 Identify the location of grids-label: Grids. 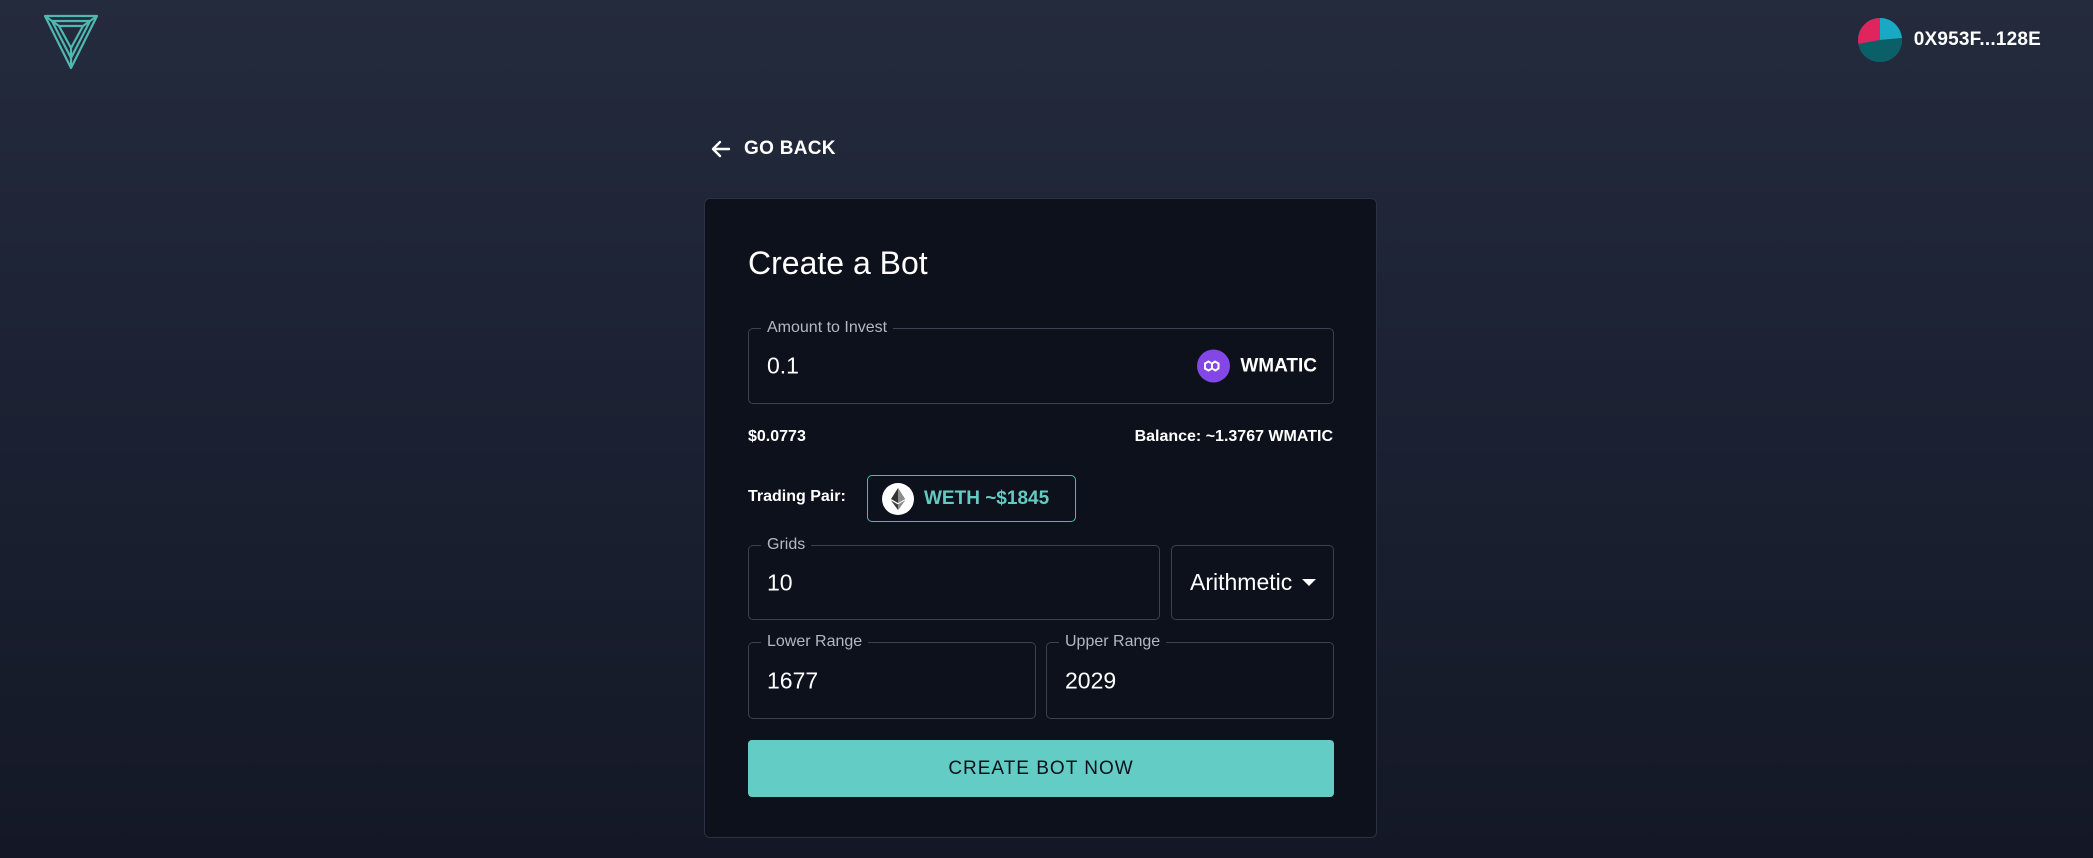
(786, 545).